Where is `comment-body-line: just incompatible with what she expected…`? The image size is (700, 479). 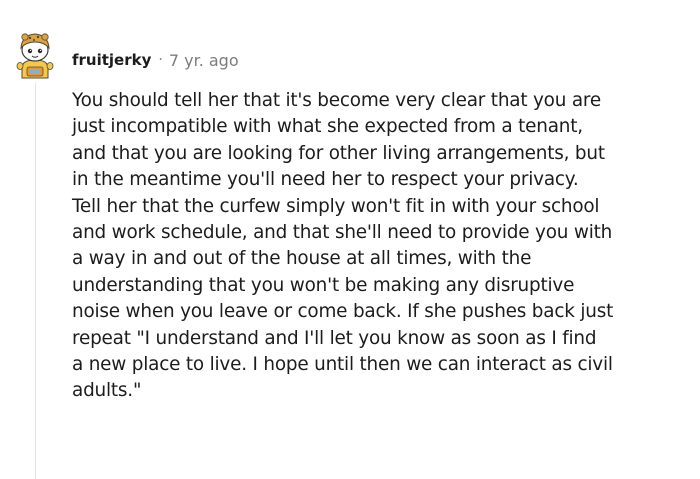
comment-body-line: just incompatible with what she expected… is located at coordinates (327, 127).